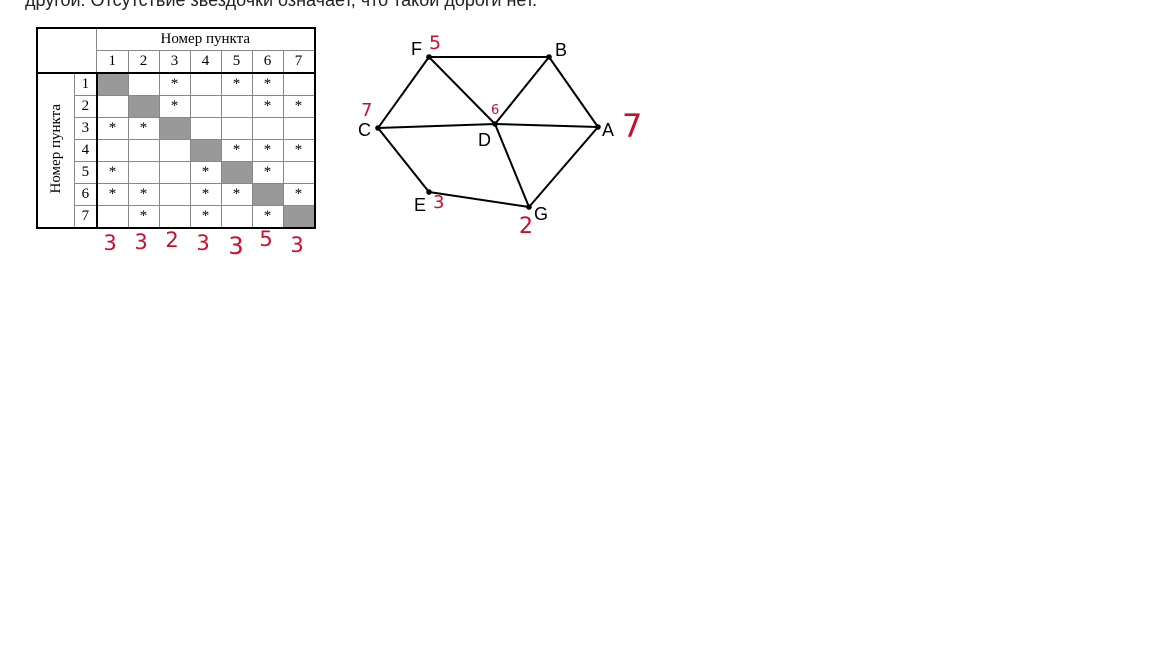 This screenshot has width=1152, height=648. I want to click on edge-F-C, so click(403, 92).